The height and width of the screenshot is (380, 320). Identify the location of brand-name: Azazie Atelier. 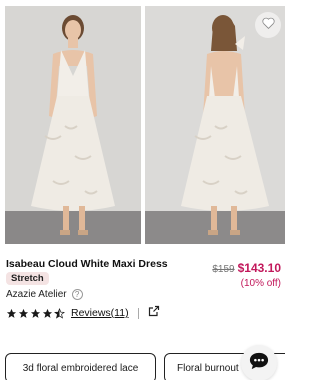
(36, 294).